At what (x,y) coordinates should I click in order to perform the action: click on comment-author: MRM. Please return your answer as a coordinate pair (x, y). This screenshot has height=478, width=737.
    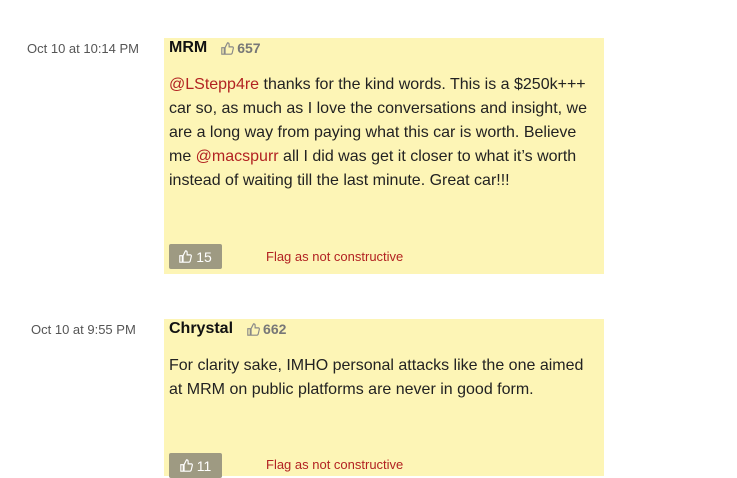
    Looking at the image, I should click on (188, 48).